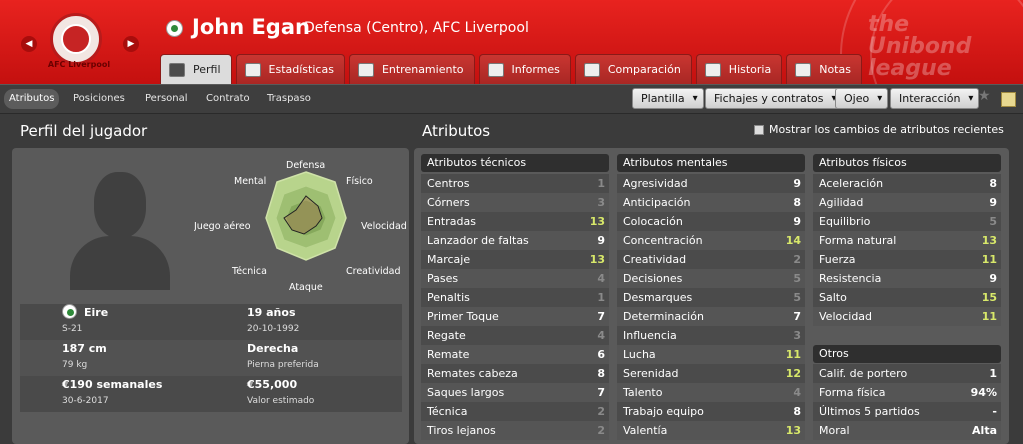 This screenshot has height=444, width=1023. What do you see at coordinates (907, 259) in the screenshot?
I see `attribute-row: Fuerza 11` at bounding box center [907, 259].